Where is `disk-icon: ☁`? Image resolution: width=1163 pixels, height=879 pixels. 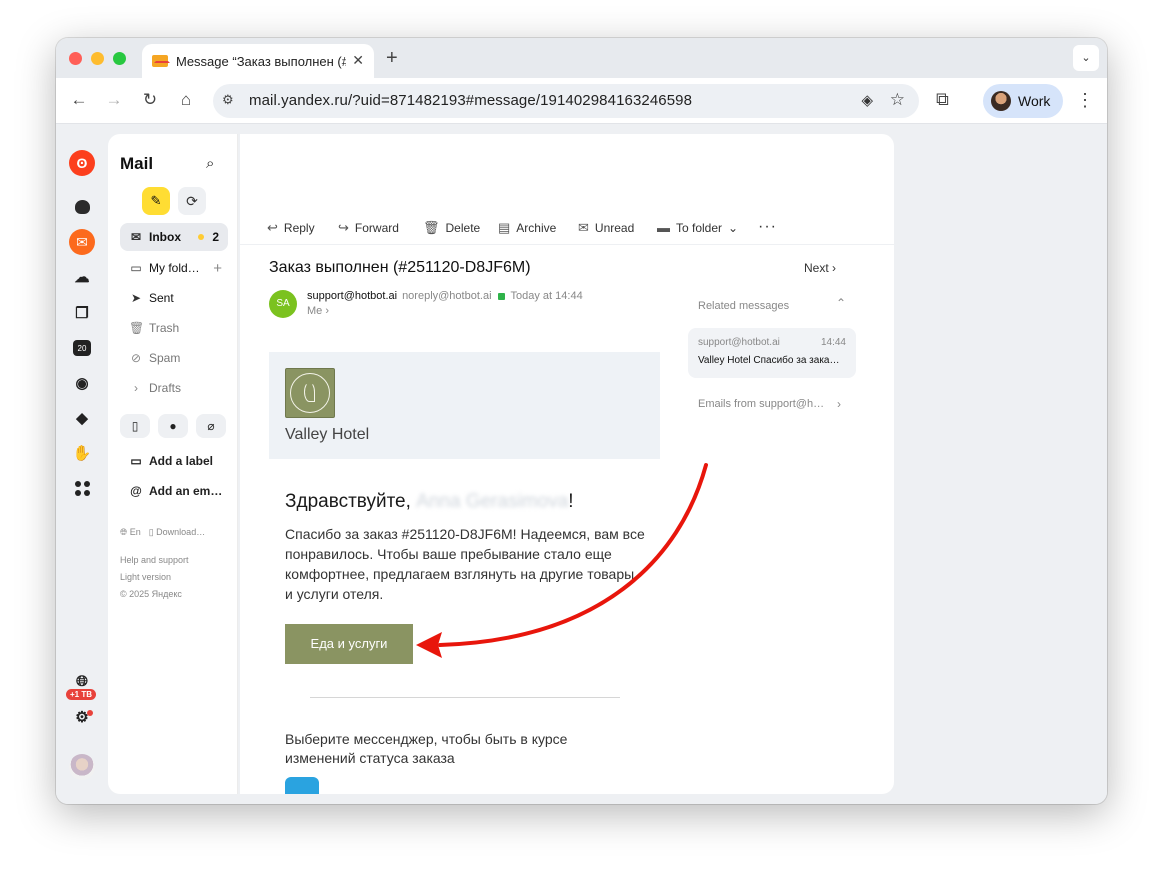
disk-icon: ☁ is located at coordinates (82, 277).